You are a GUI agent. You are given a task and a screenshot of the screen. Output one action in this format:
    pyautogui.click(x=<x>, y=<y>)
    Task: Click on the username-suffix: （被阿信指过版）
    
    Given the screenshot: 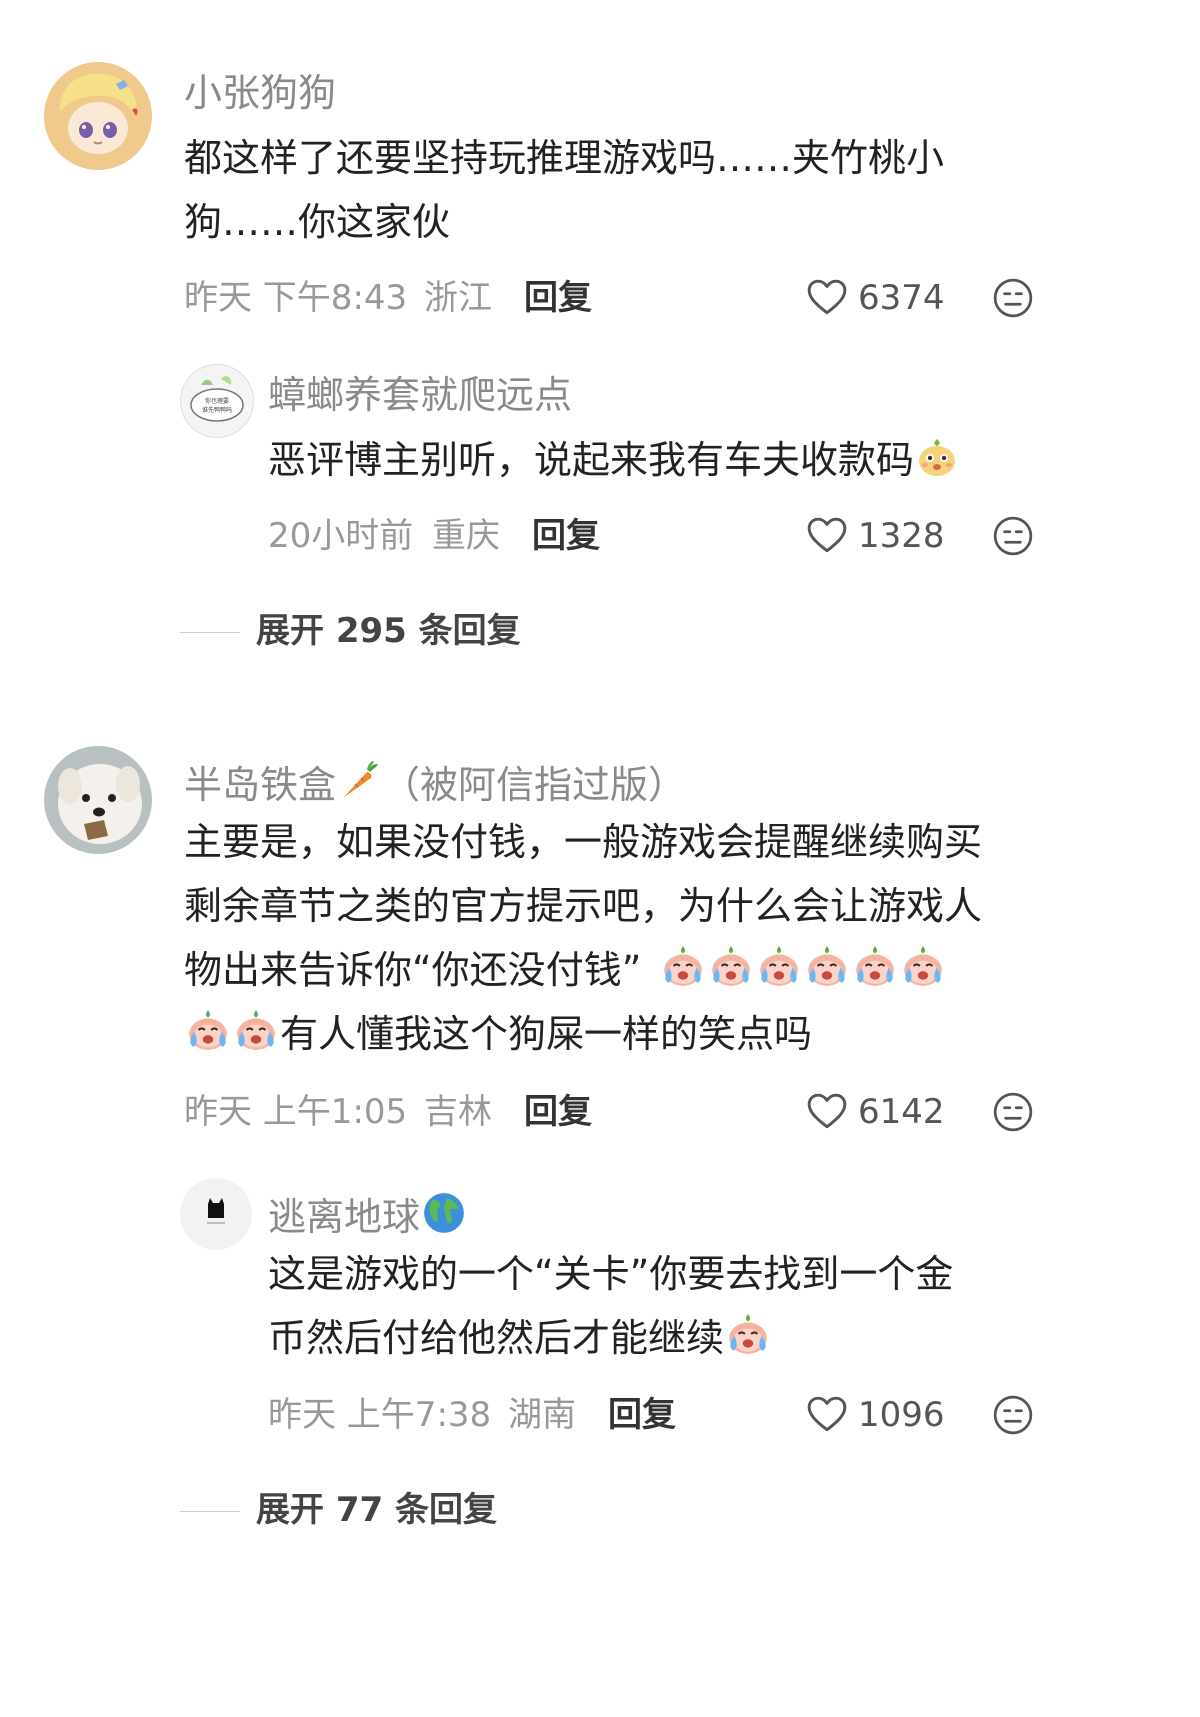 What is the action you would take?
    pyautogui.click(x=534, y=785)
    